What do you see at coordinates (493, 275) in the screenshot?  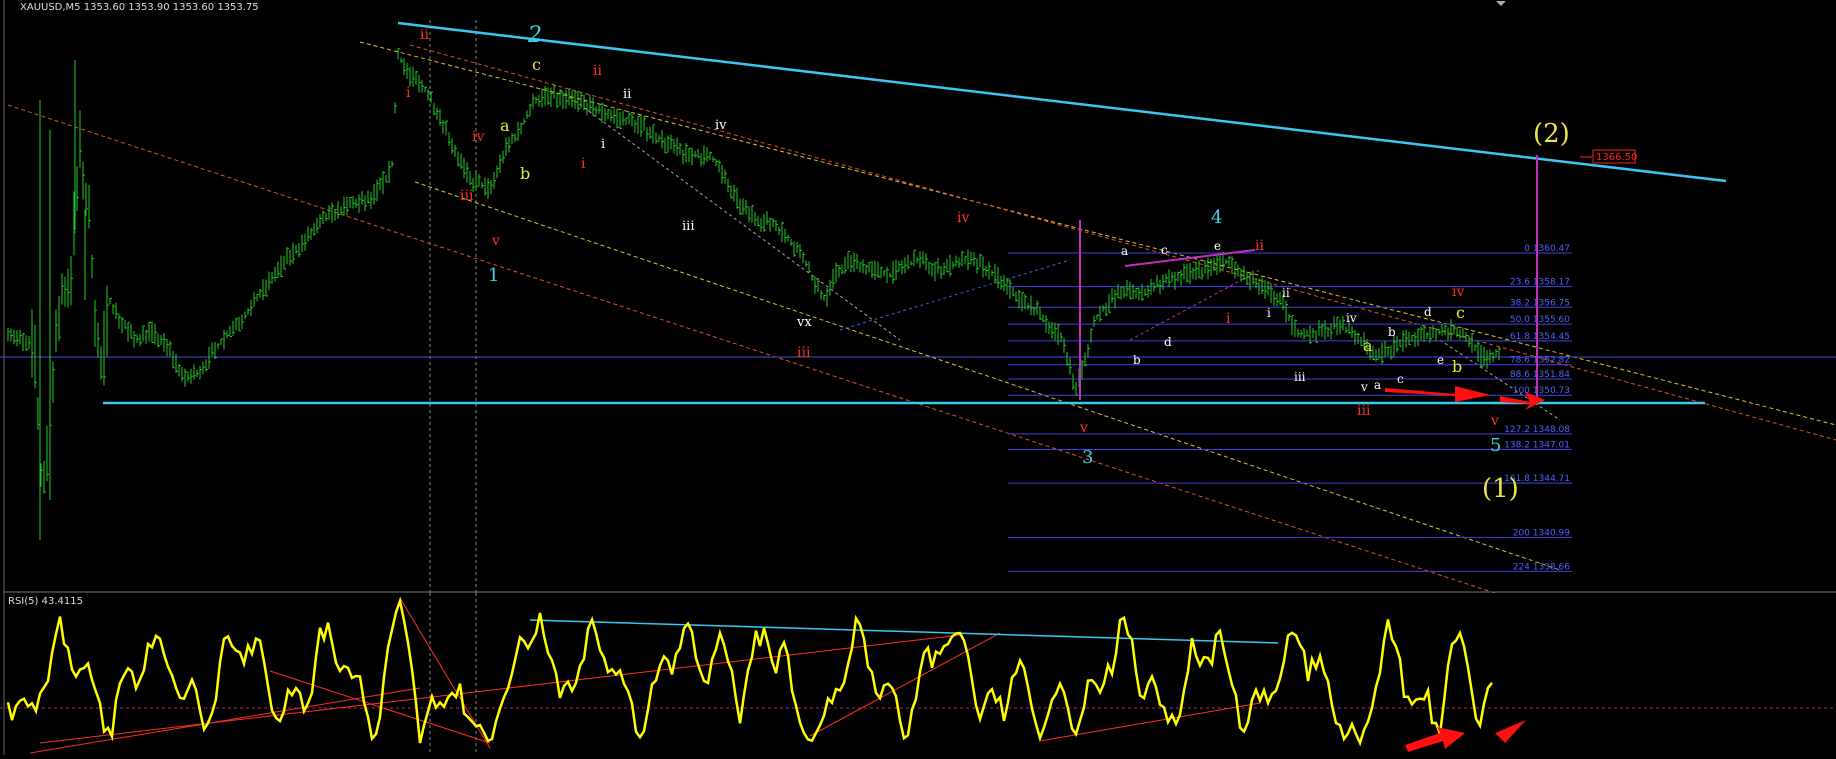 I see `wave-1-label: 1` at bounding box center [493, 275].